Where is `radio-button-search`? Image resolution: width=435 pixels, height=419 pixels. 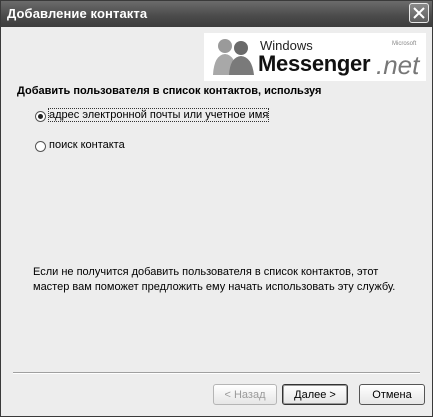
radio-button-search is located at coordinates (40, 146).